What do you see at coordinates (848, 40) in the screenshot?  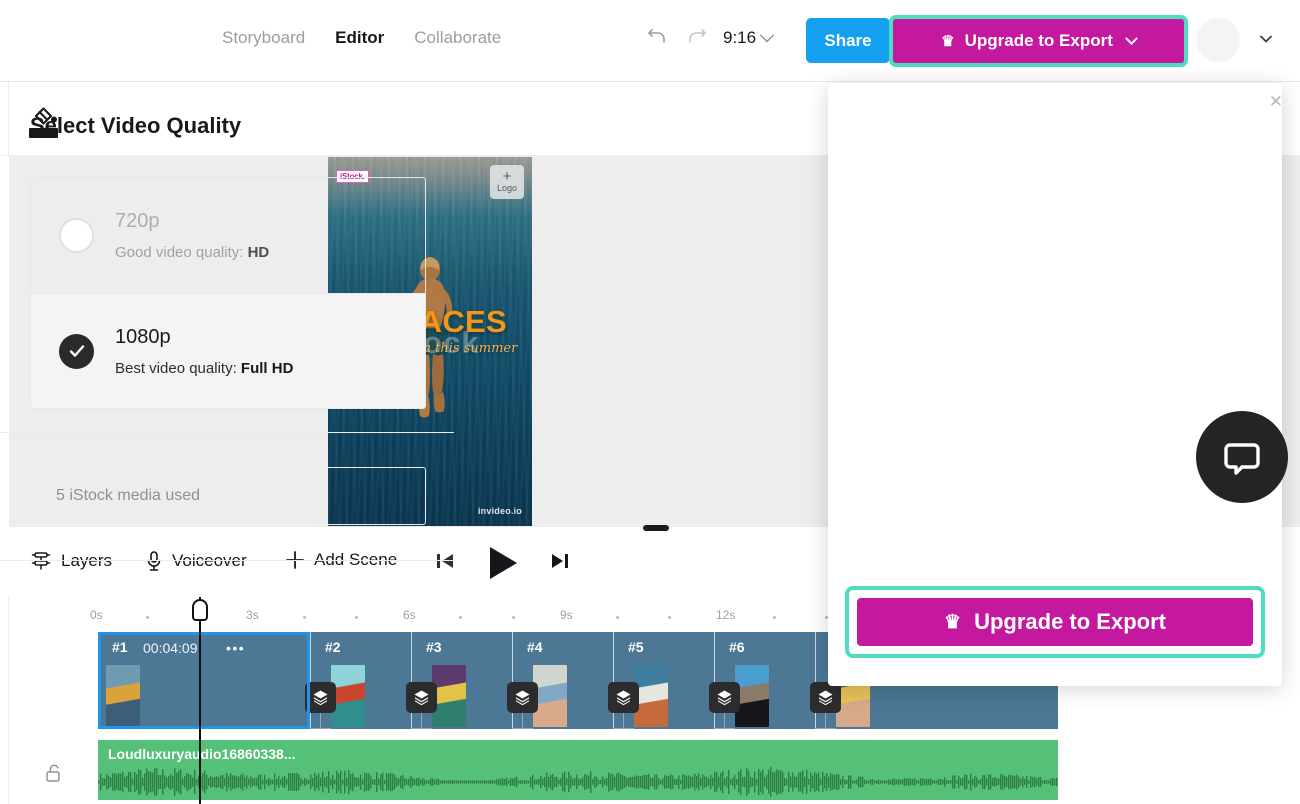 I see `share-button: Share` at bounding box center [848, 40].